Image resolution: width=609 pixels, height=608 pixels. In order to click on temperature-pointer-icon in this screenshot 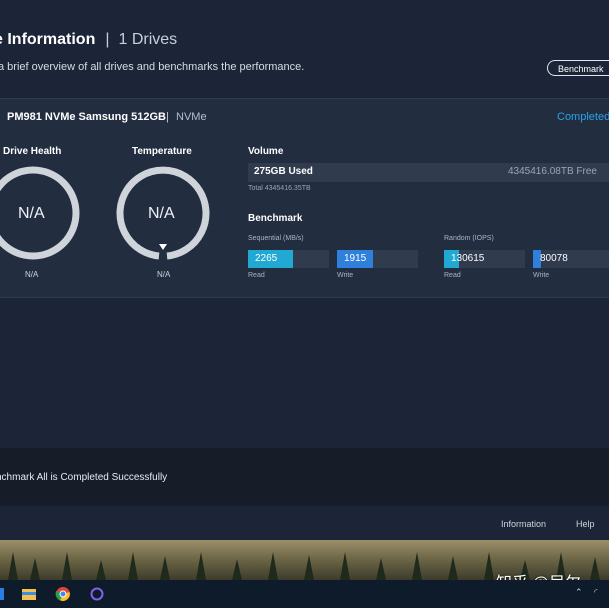, I will do `click(163, 247)`.